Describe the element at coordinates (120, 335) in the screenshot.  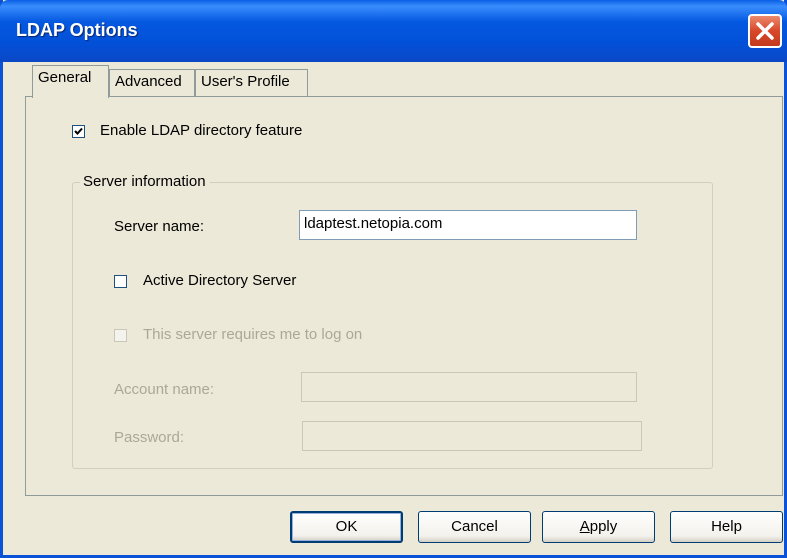
I see `requires-logon-checkbox` at that location.